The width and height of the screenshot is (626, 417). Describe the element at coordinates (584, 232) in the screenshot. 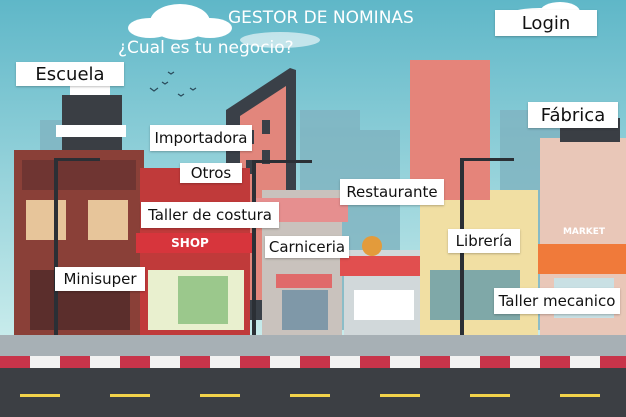

I see `market-sign: MARKET` at that location.